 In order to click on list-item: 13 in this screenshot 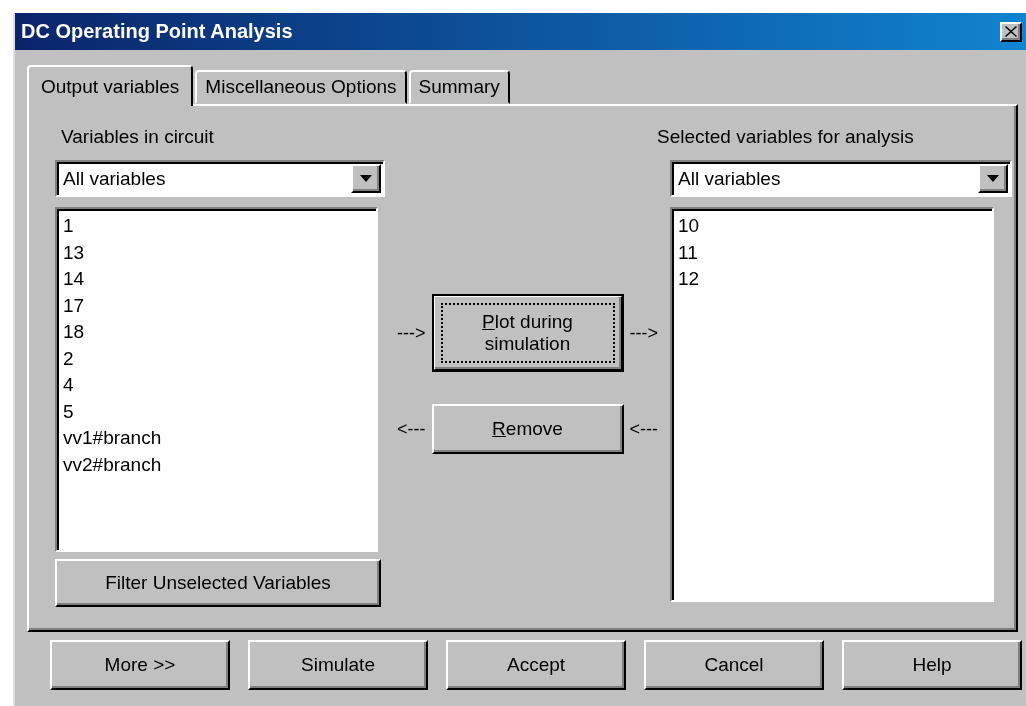, I will do `click(216, 252)`.